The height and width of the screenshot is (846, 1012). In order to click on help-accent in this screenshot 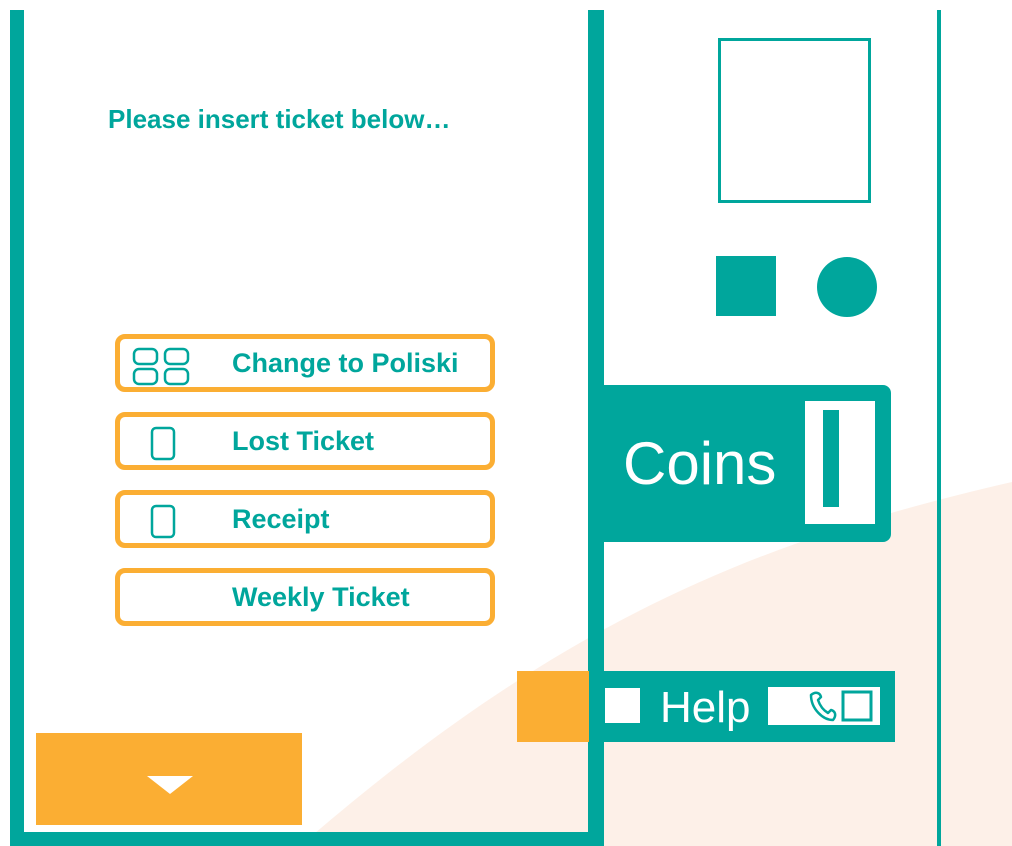, I will do `click(553, 706)`.